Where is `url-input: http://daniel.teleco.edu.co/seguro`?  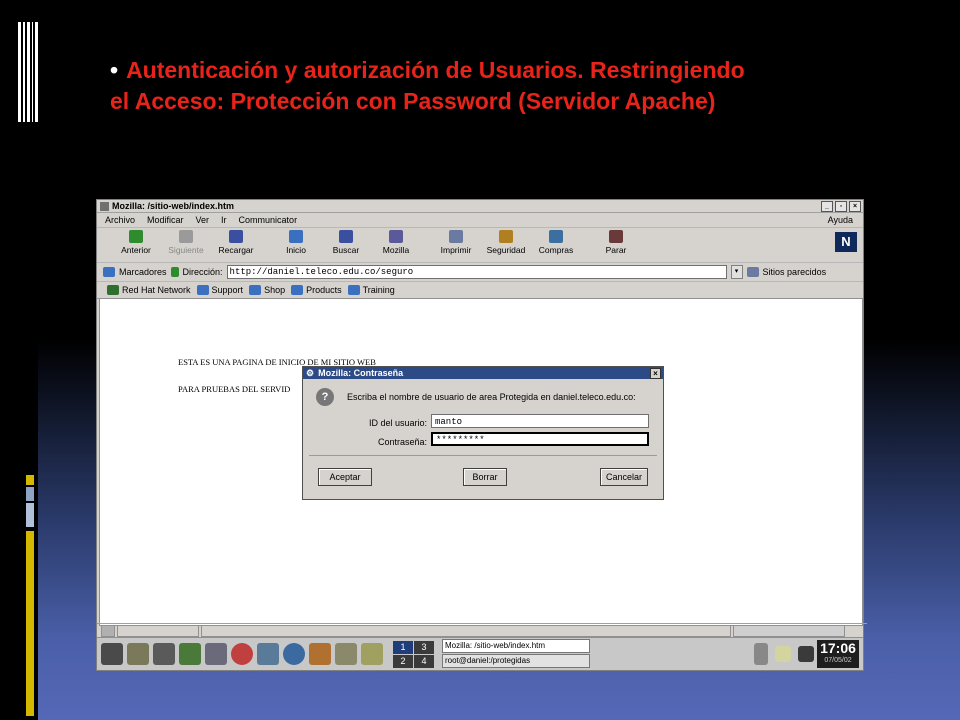
url-input: http://daniel.teleco.edu.co/seguro is located at coordinates (476, 272).